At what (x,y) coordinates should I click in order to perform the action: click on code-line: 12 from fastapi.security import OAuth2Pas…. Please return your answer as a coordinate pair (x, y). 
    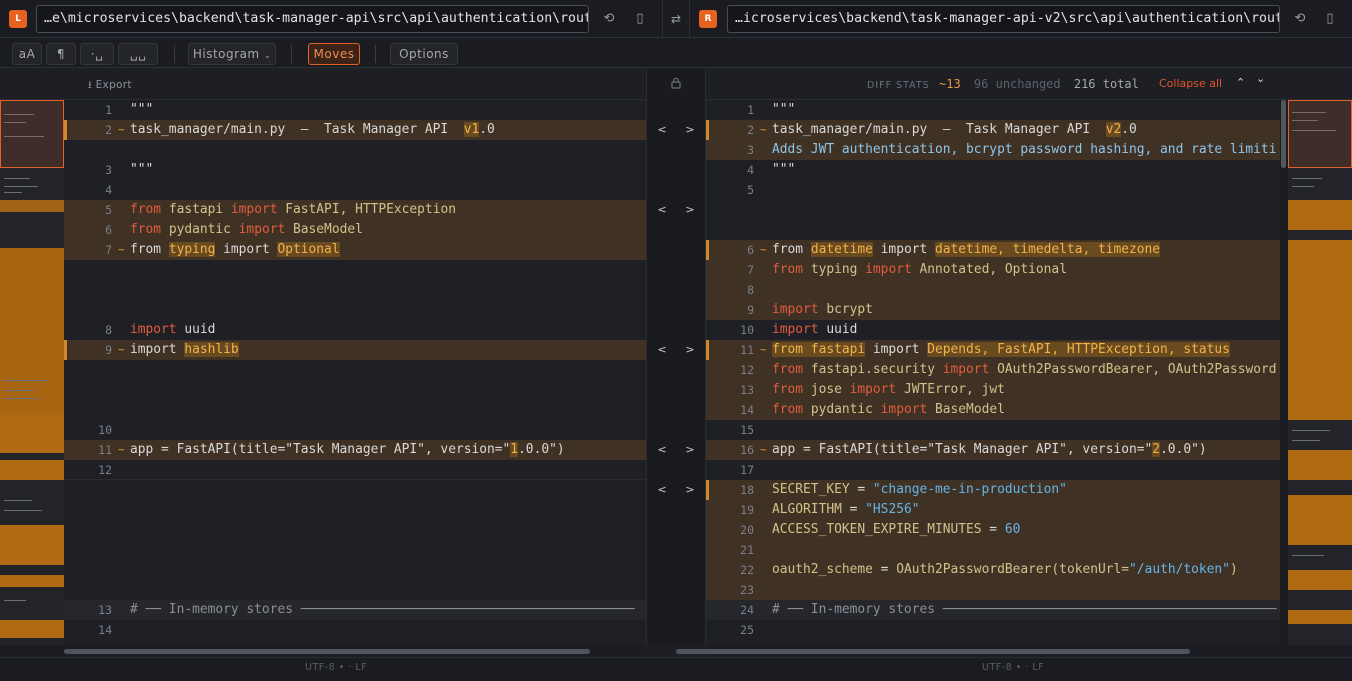
    Looking at the image, I should click on (993, 370).